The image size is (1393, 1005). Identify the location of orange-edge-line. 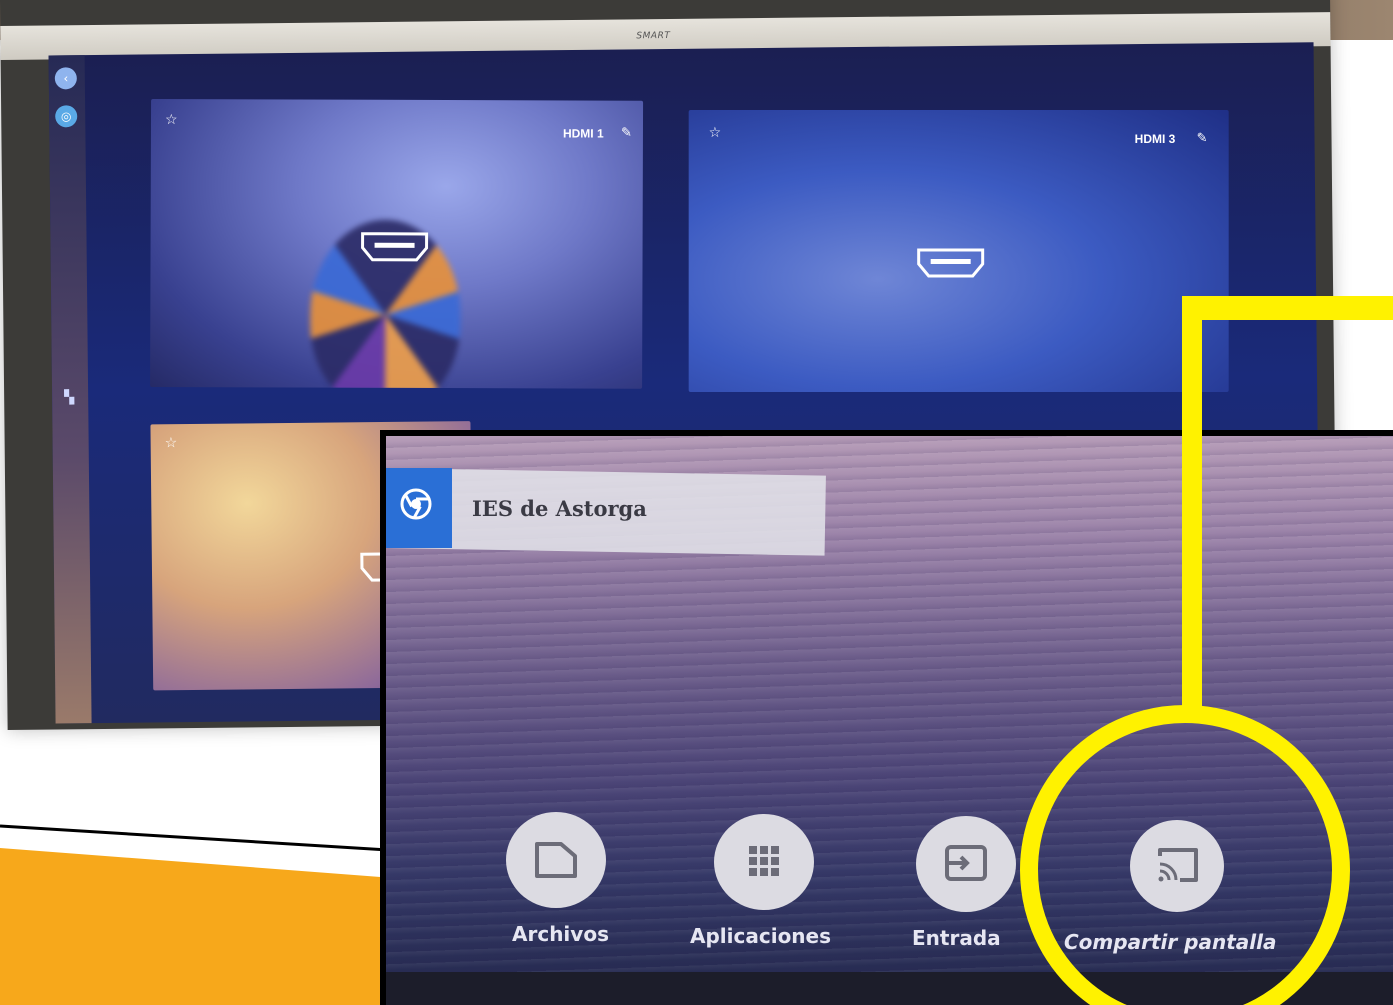
(210, 839).